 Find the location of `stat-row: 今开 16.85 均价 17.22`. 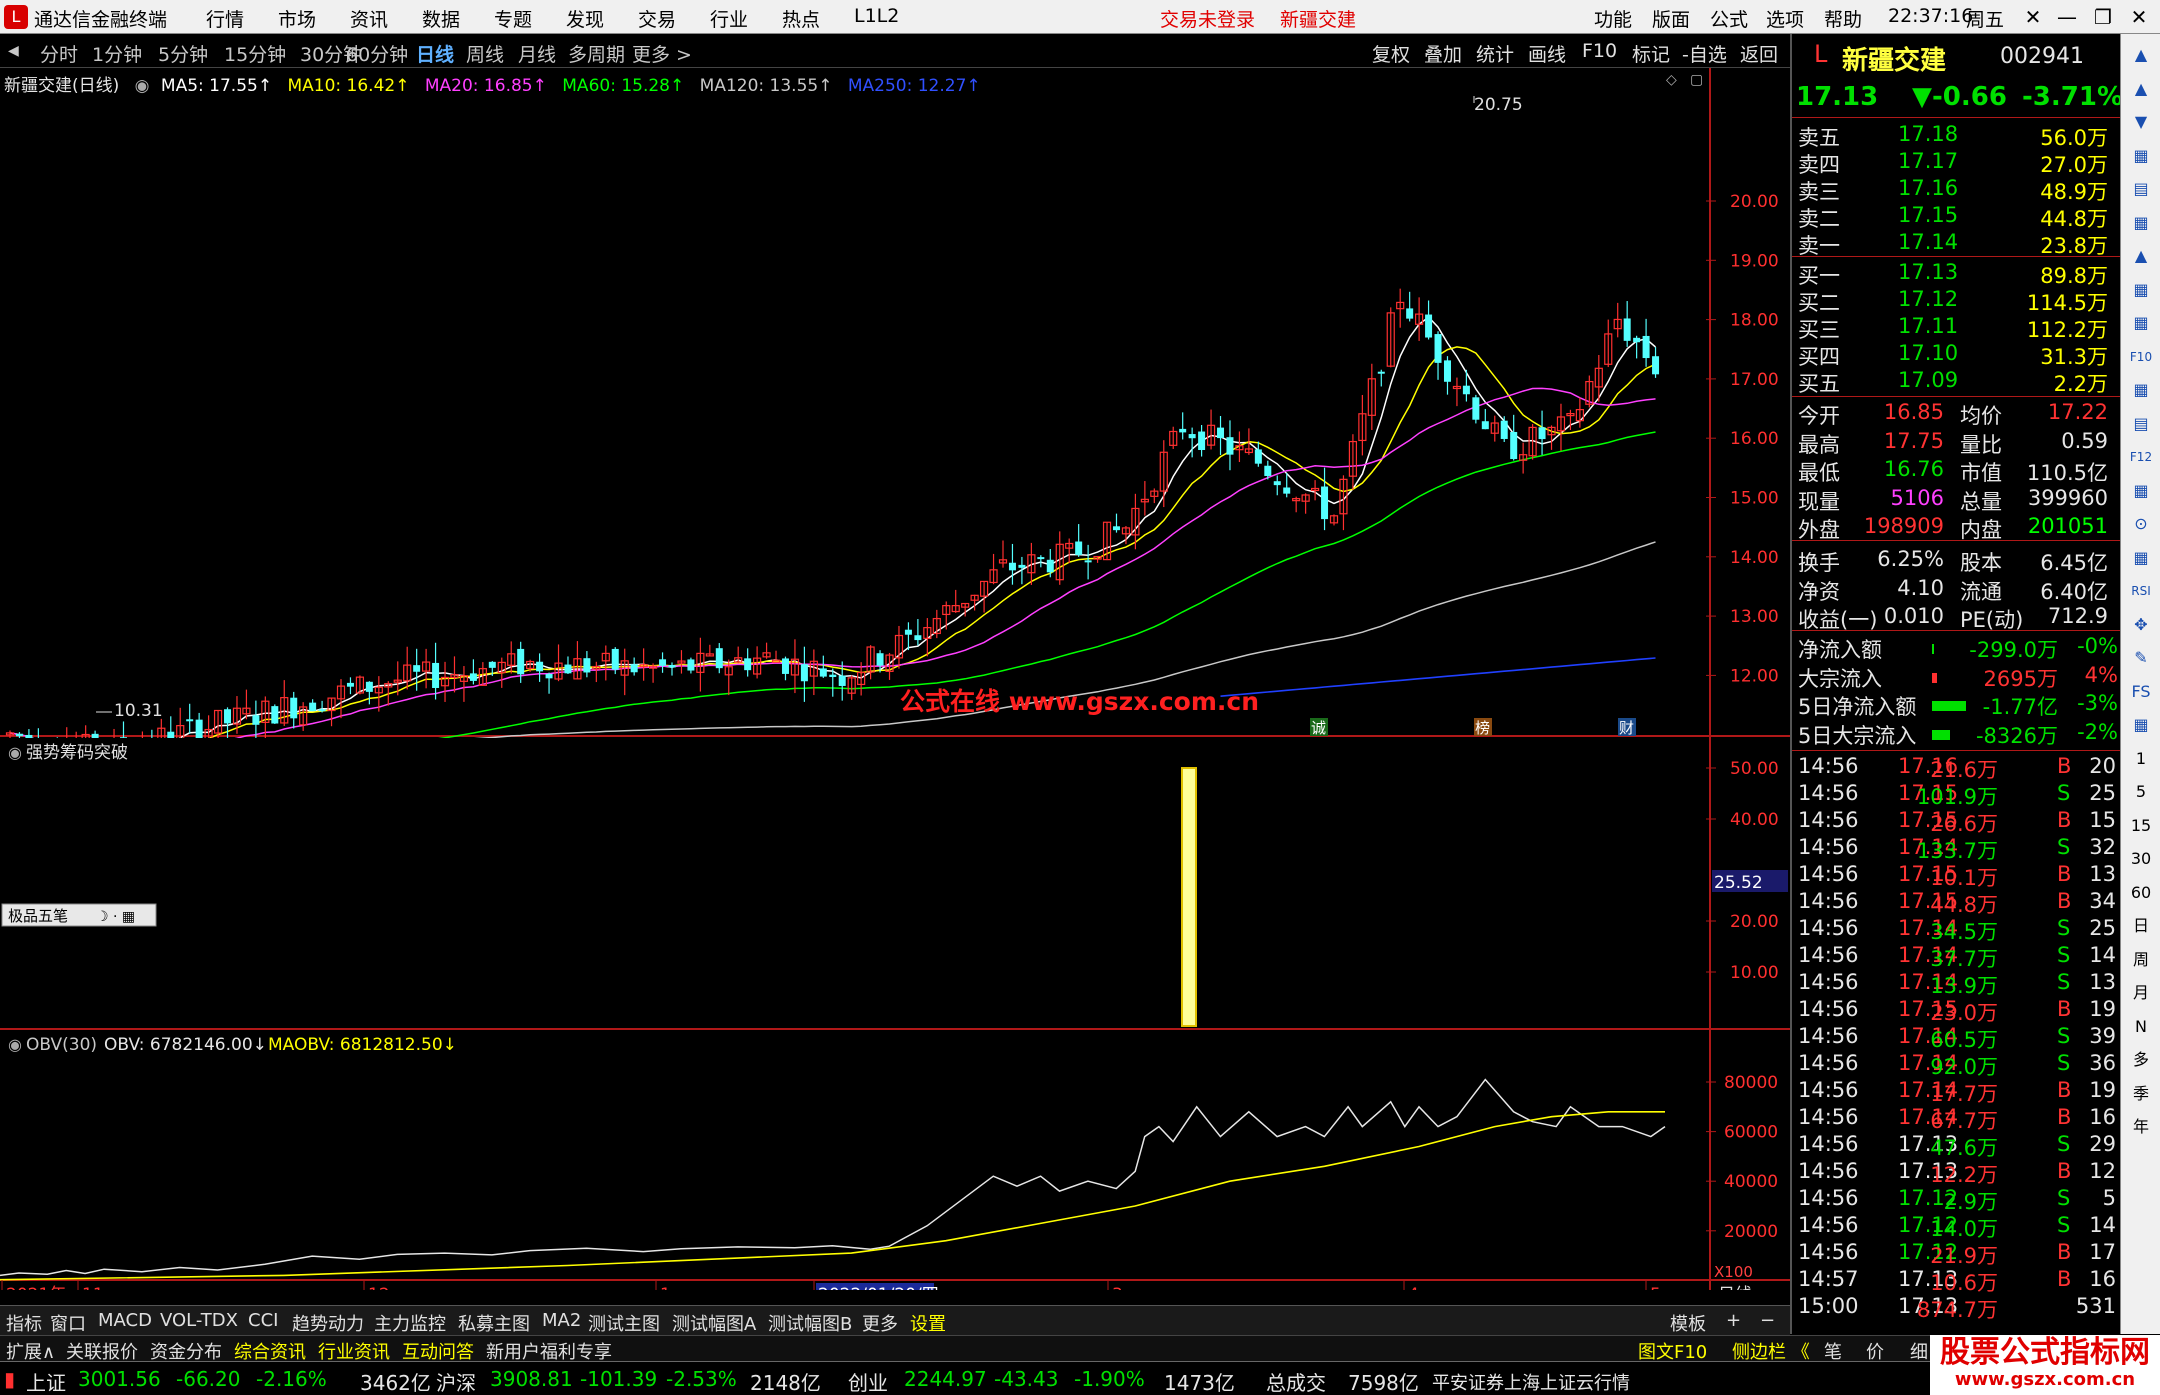

stat-row: 今开 16.85 均价 17.22 is located at coordinates (1957, 414).